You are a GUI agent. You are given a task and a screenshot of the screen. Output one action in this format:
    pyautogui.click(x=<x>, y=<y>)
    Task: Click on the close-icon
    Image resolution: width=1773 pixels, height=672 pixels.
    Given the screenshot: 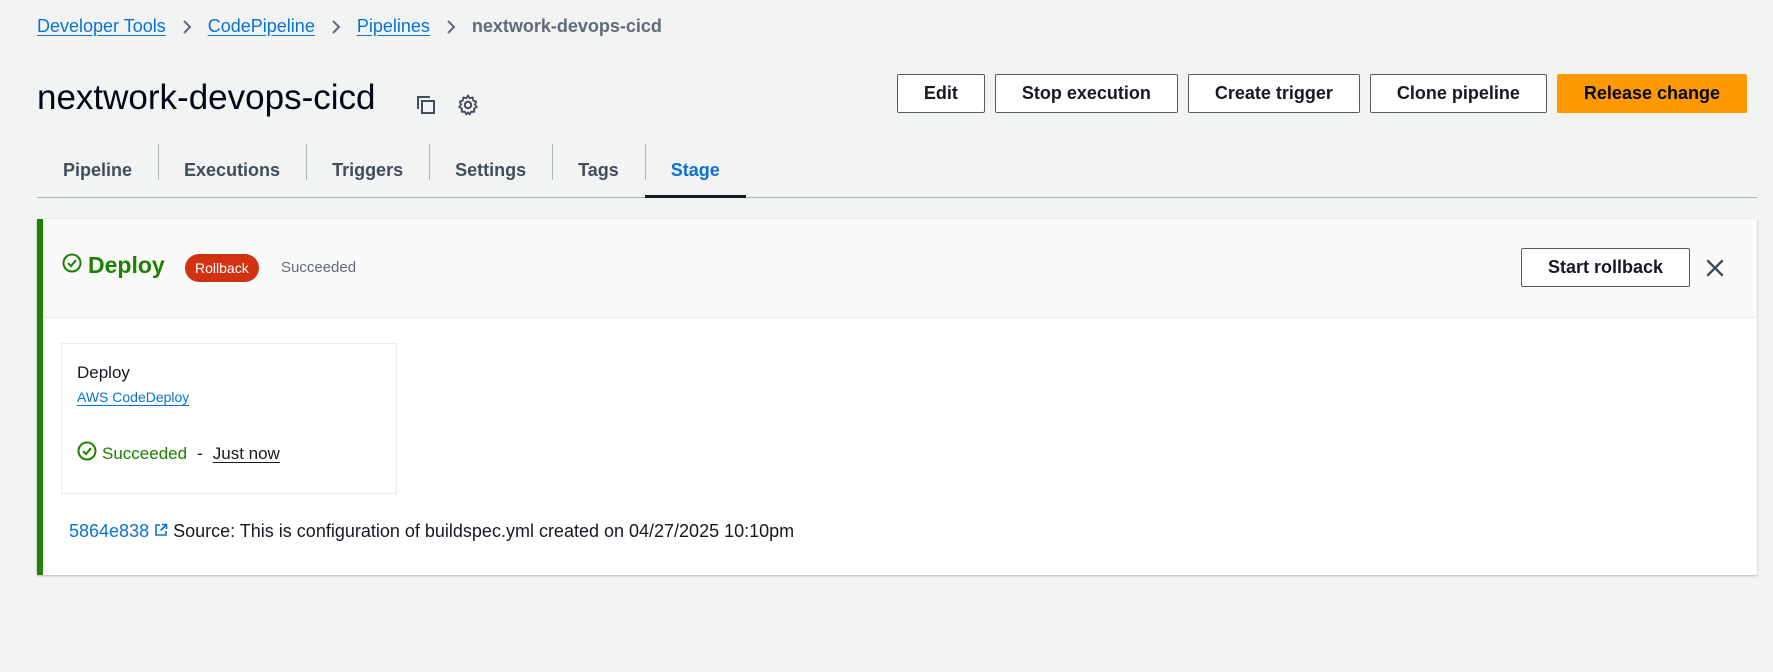 What is the action you would take?
    pyautogui.click(x=1715, y=268)
    